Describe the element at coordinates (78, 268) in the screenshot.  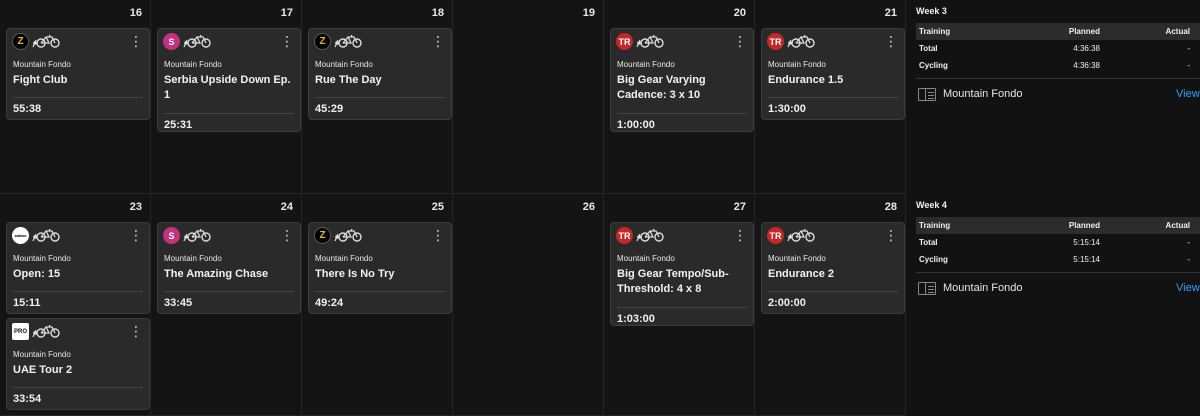
I see `workout-card: wahoo ⋮ Mountain Fondo Open: 15 15:11` at that location.